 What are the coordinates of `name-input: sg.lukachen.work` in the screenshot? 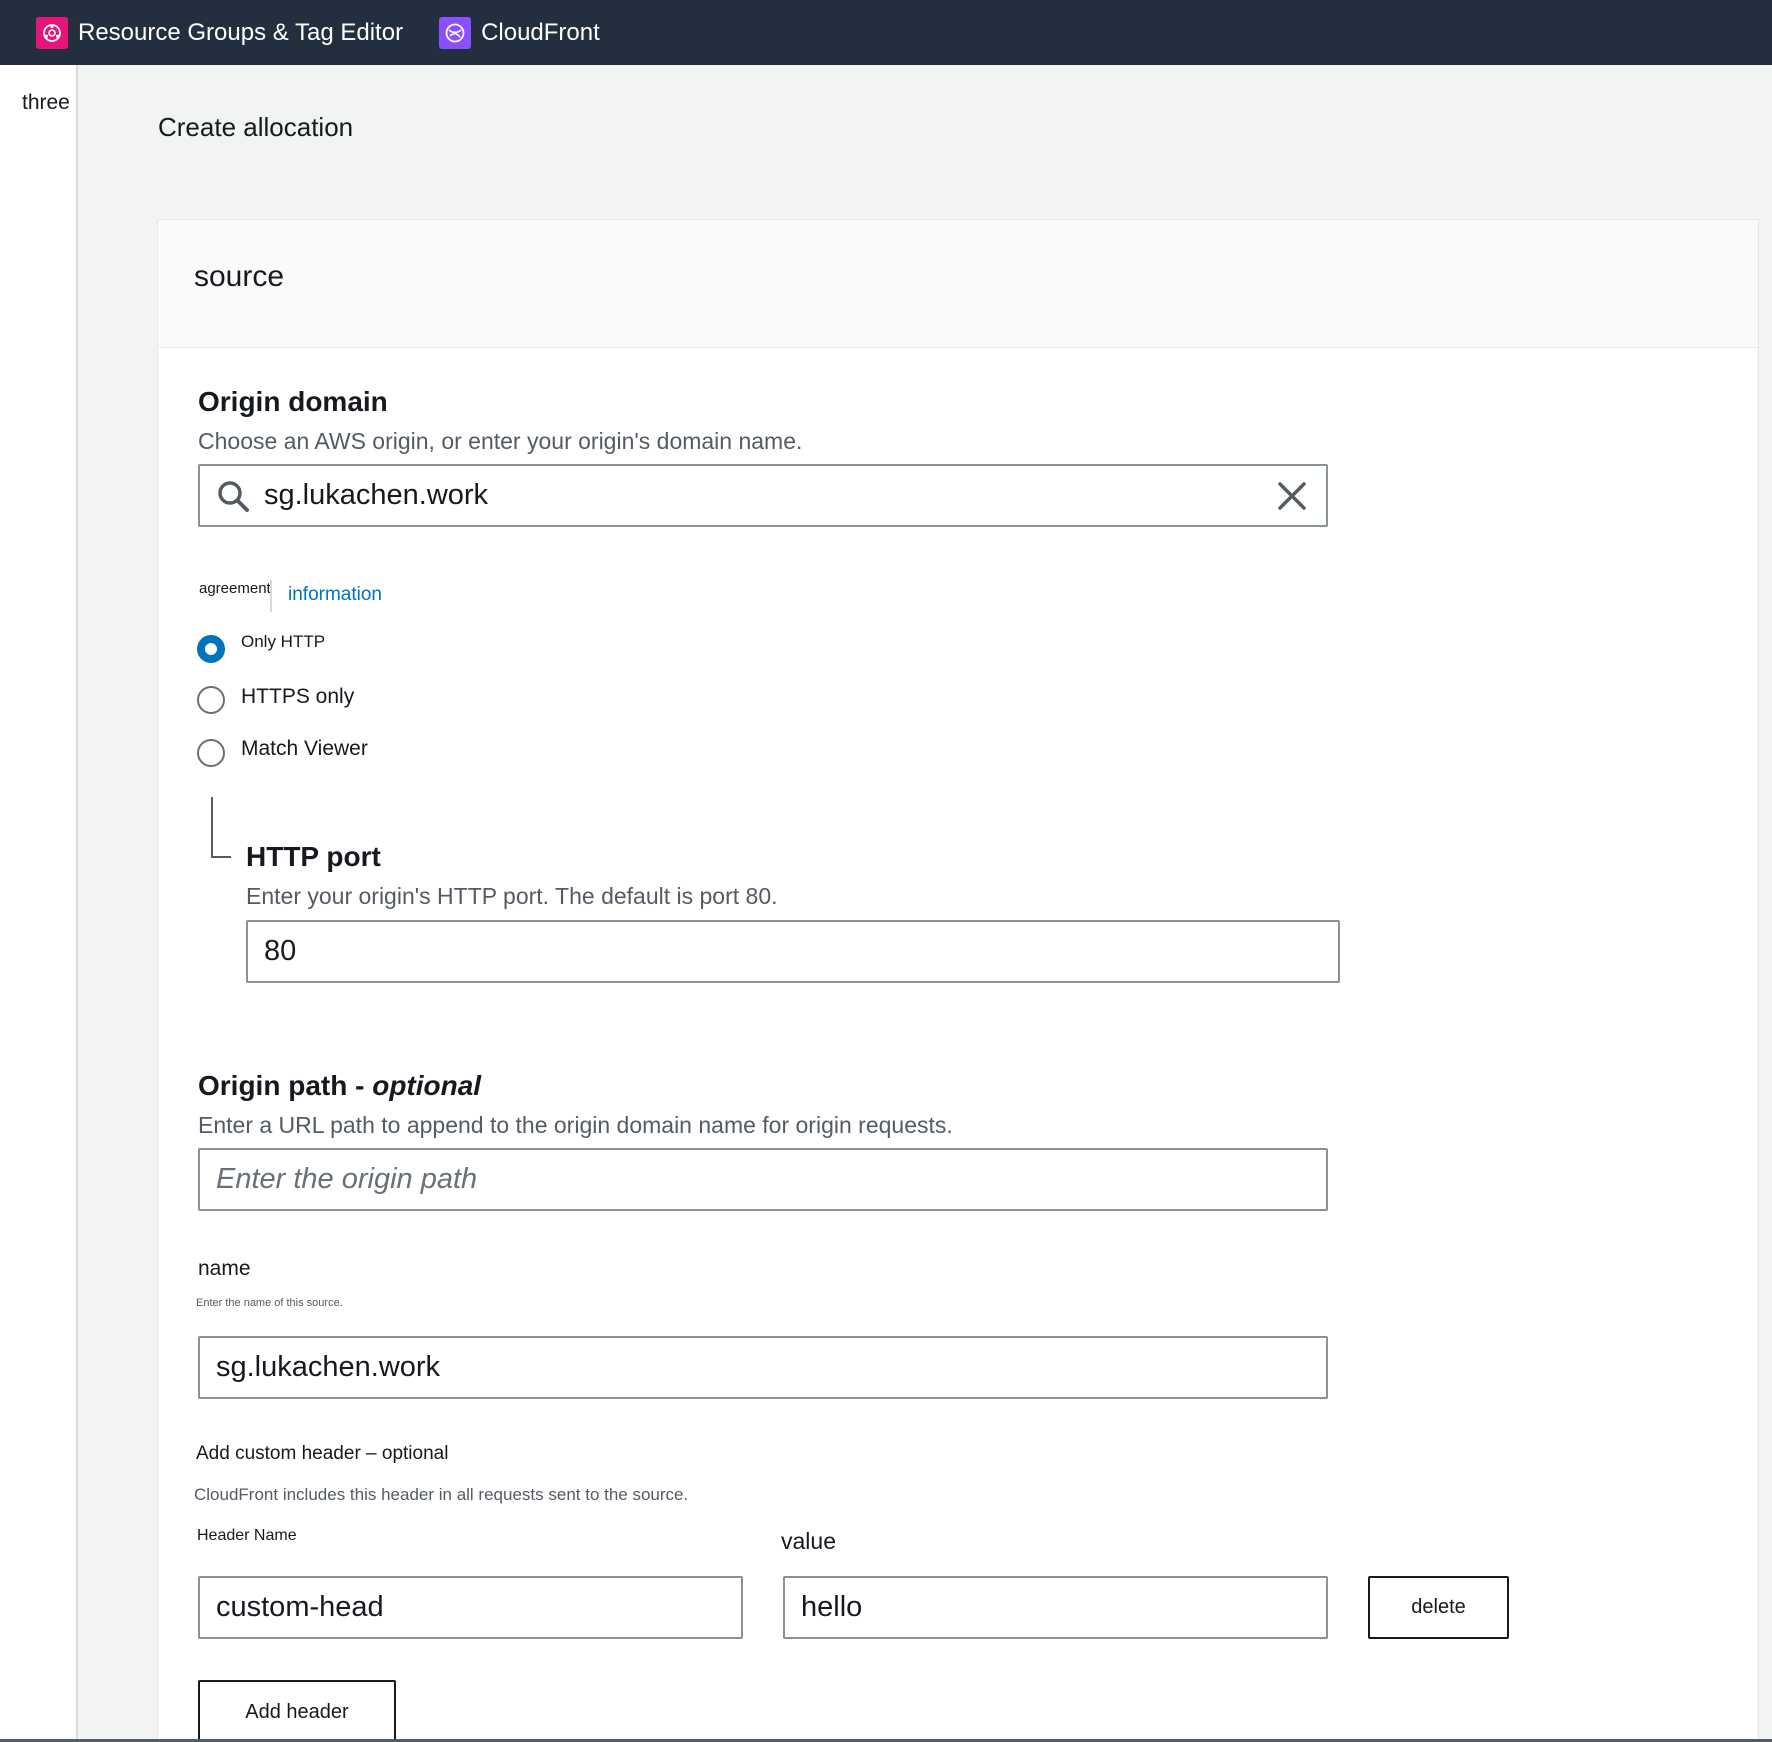 It's located at (763, 1367).